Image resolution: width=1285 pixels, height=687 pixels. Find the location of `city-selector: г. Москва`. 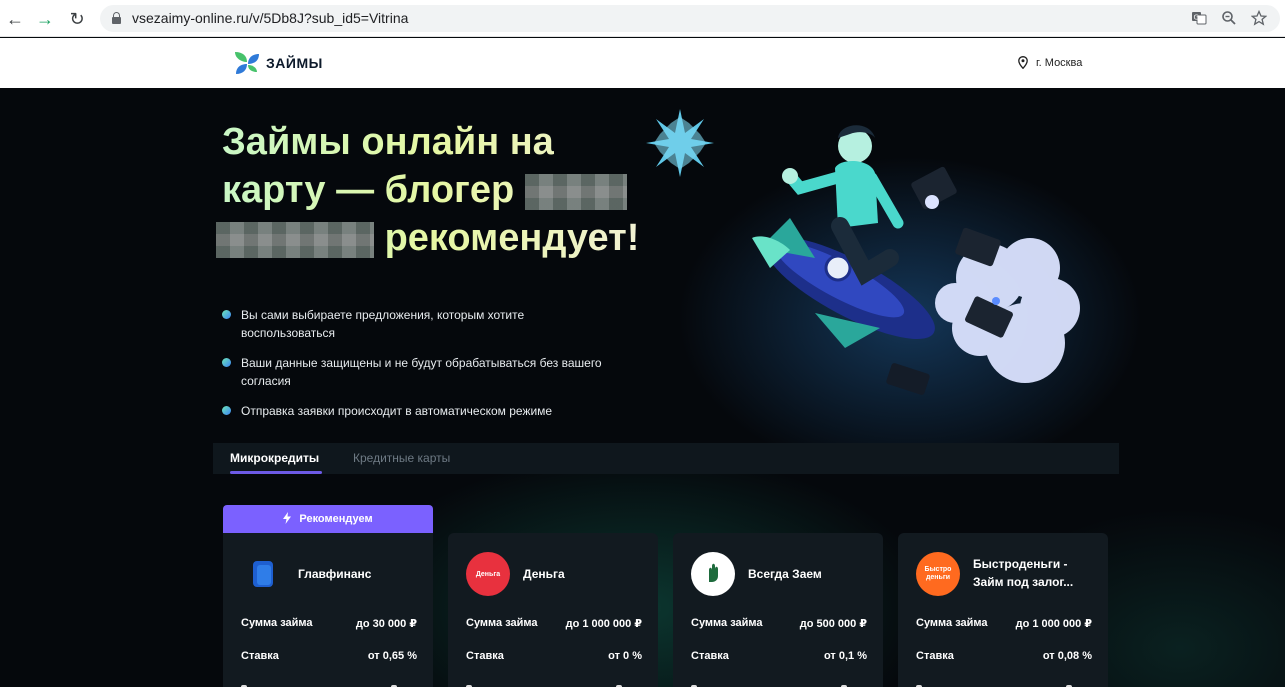

city-selector: г. Москва is located at coordinates (1050, 63).